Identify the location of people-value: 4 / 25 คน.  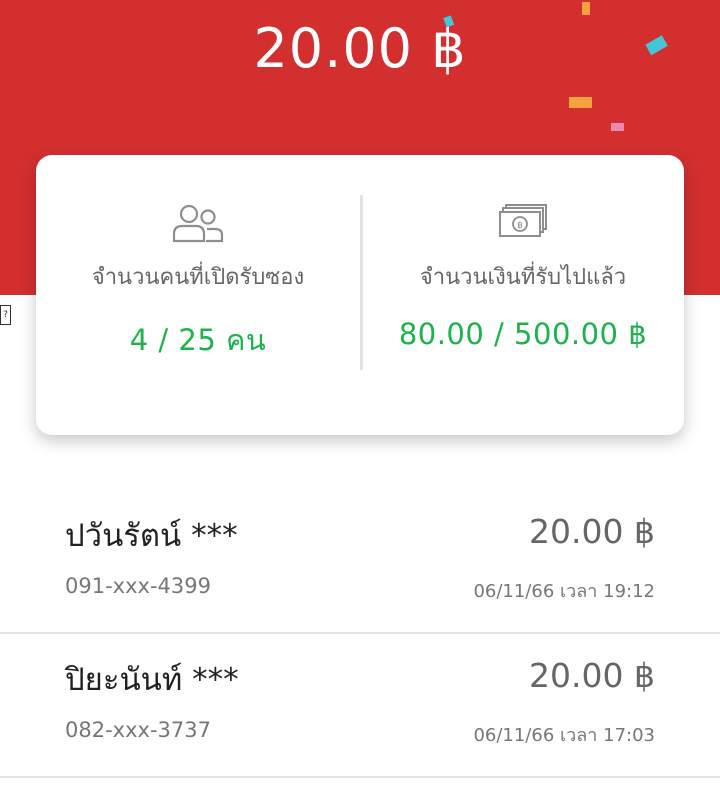
(198, 340).